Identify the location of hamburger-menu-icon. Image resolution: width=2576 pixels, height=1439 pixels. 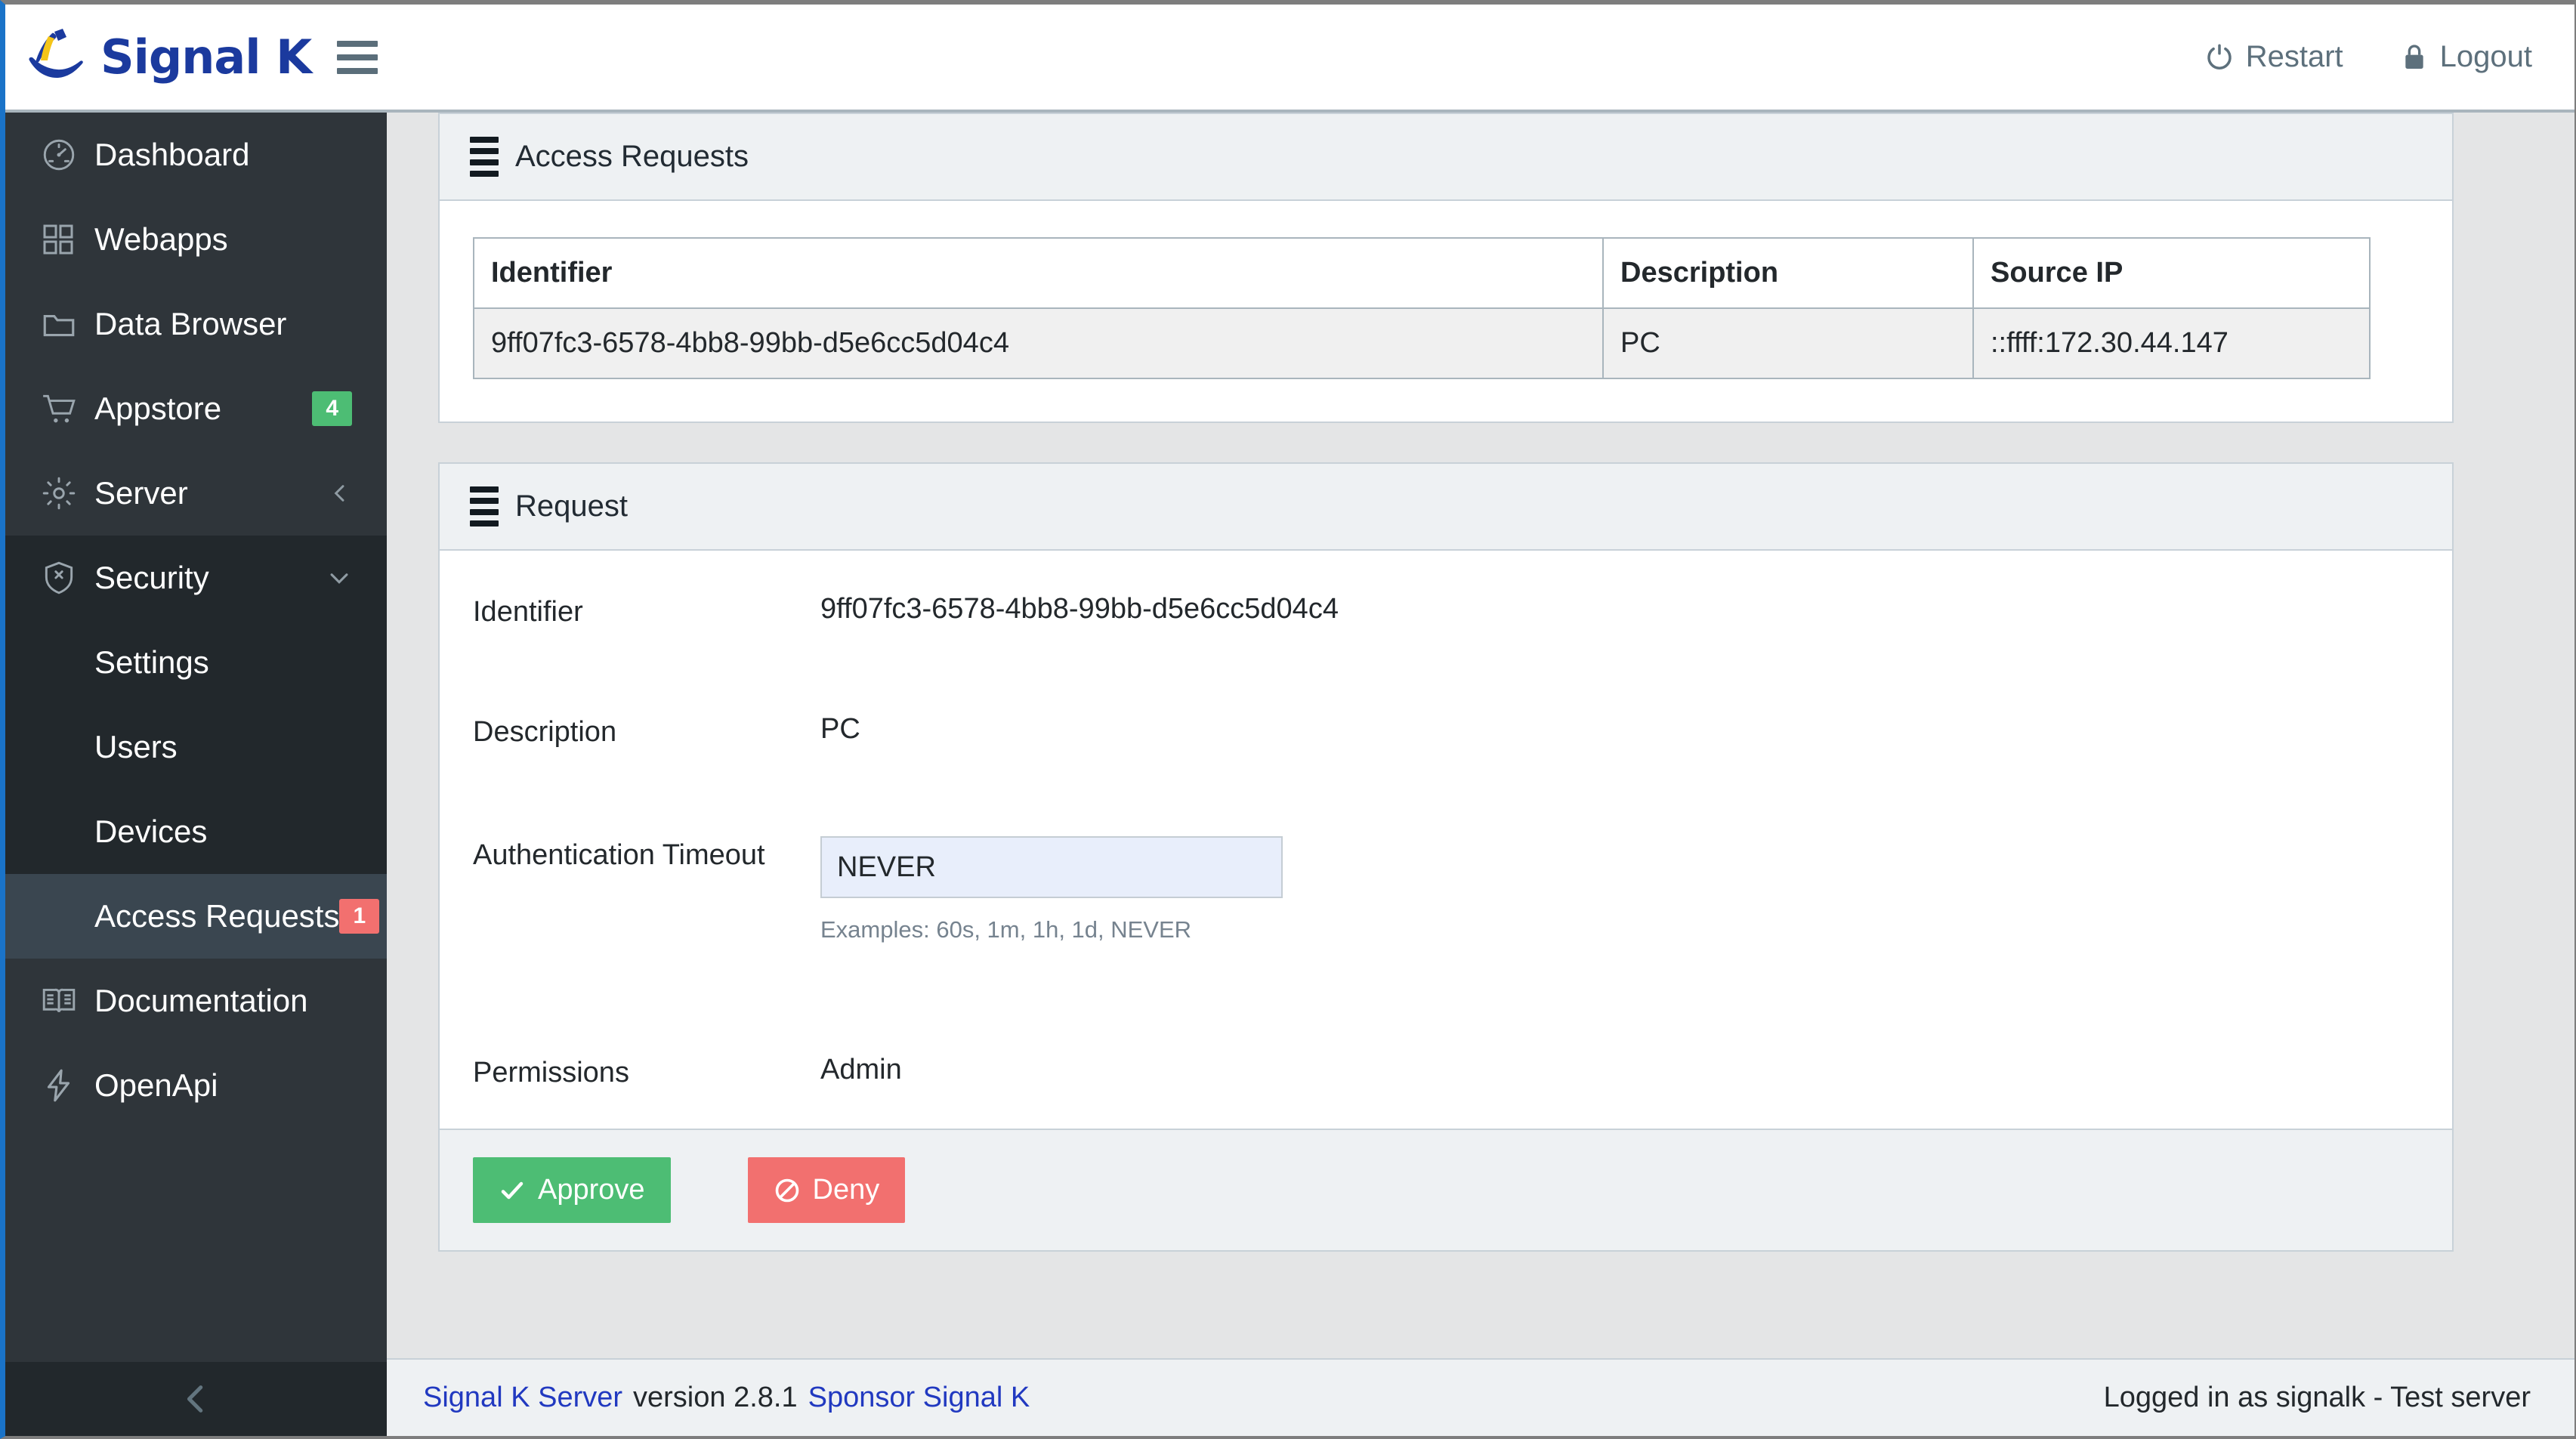
(357, 57).